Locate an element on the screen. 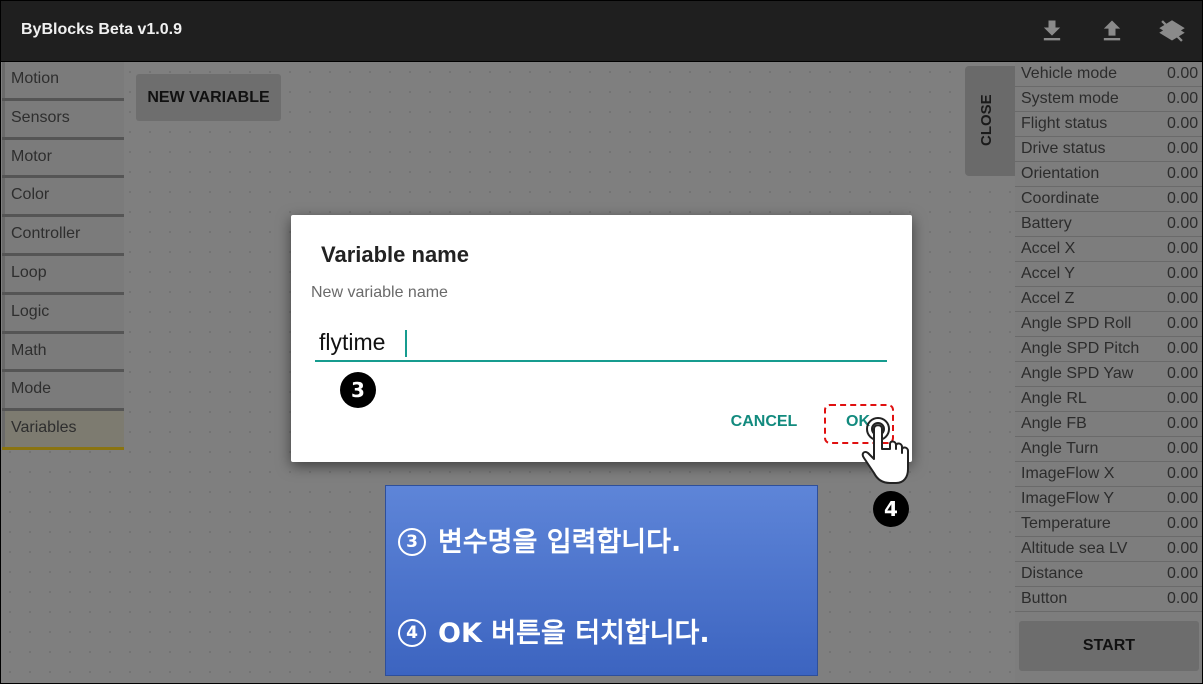 The width and height of the screenshot is (1203, 684). telemetry-name: Vehicle mode is located at coordinates (1069, 73).